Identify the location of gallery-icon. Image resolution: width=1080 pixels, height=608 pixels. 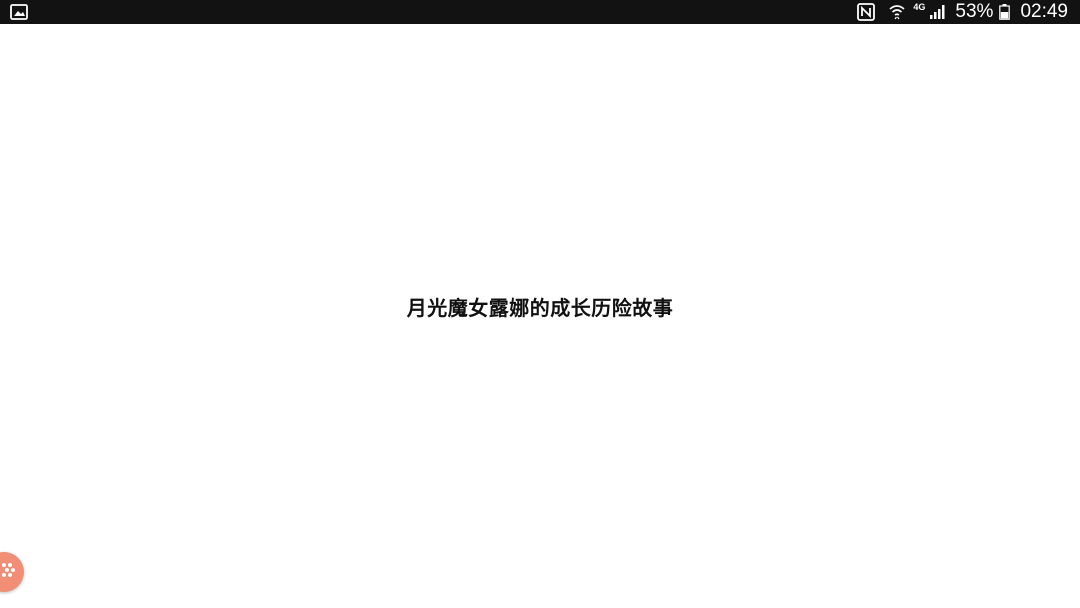
(19, 12).